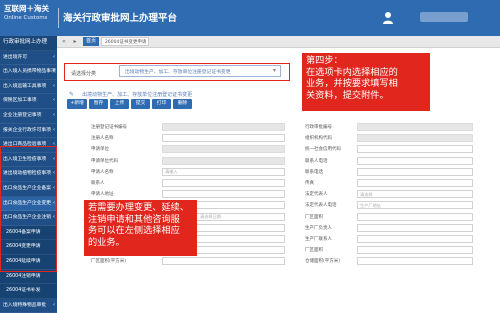 This screenshot has height=313, width=500. I want to click on form-label: 法定代表人电话, so click(321, 206).